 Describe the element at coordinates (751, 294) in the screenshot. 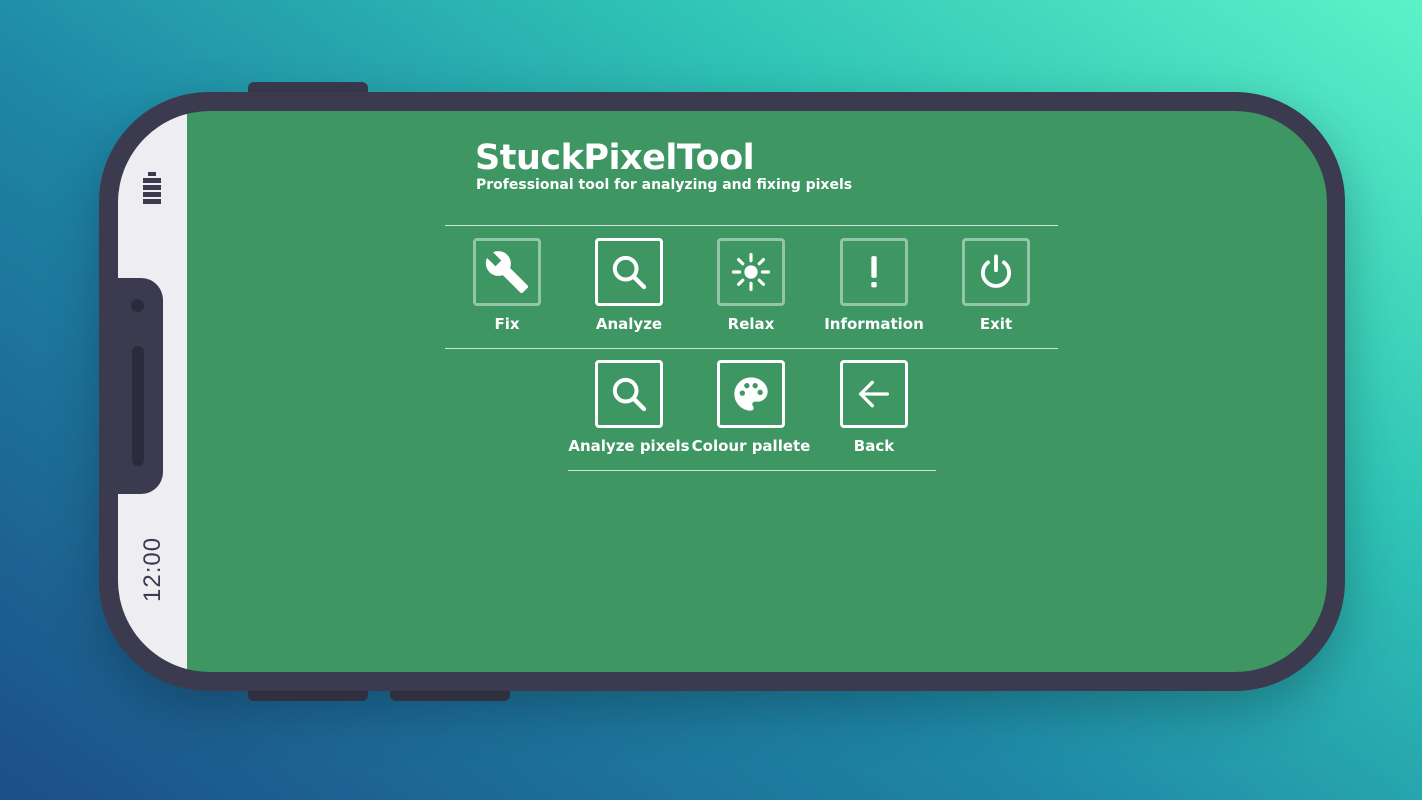

I see `relax-button: Relax` at that location.